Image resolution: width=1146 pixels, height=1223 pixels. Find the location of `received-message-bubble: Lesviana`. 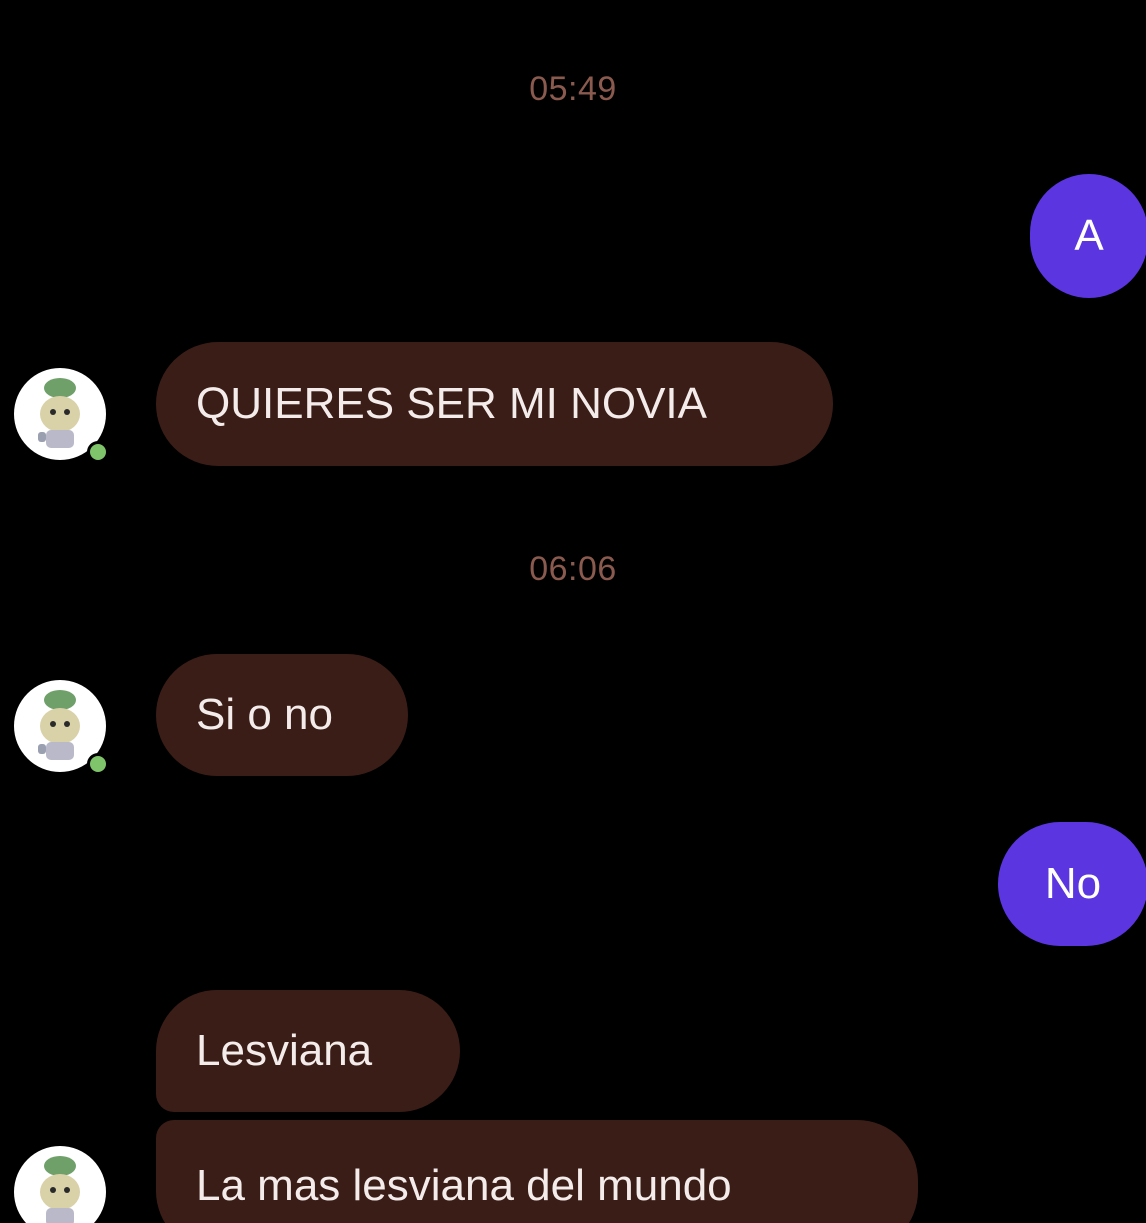

received-message-bubble: Lesviana is located at coordinates (308, 1051).